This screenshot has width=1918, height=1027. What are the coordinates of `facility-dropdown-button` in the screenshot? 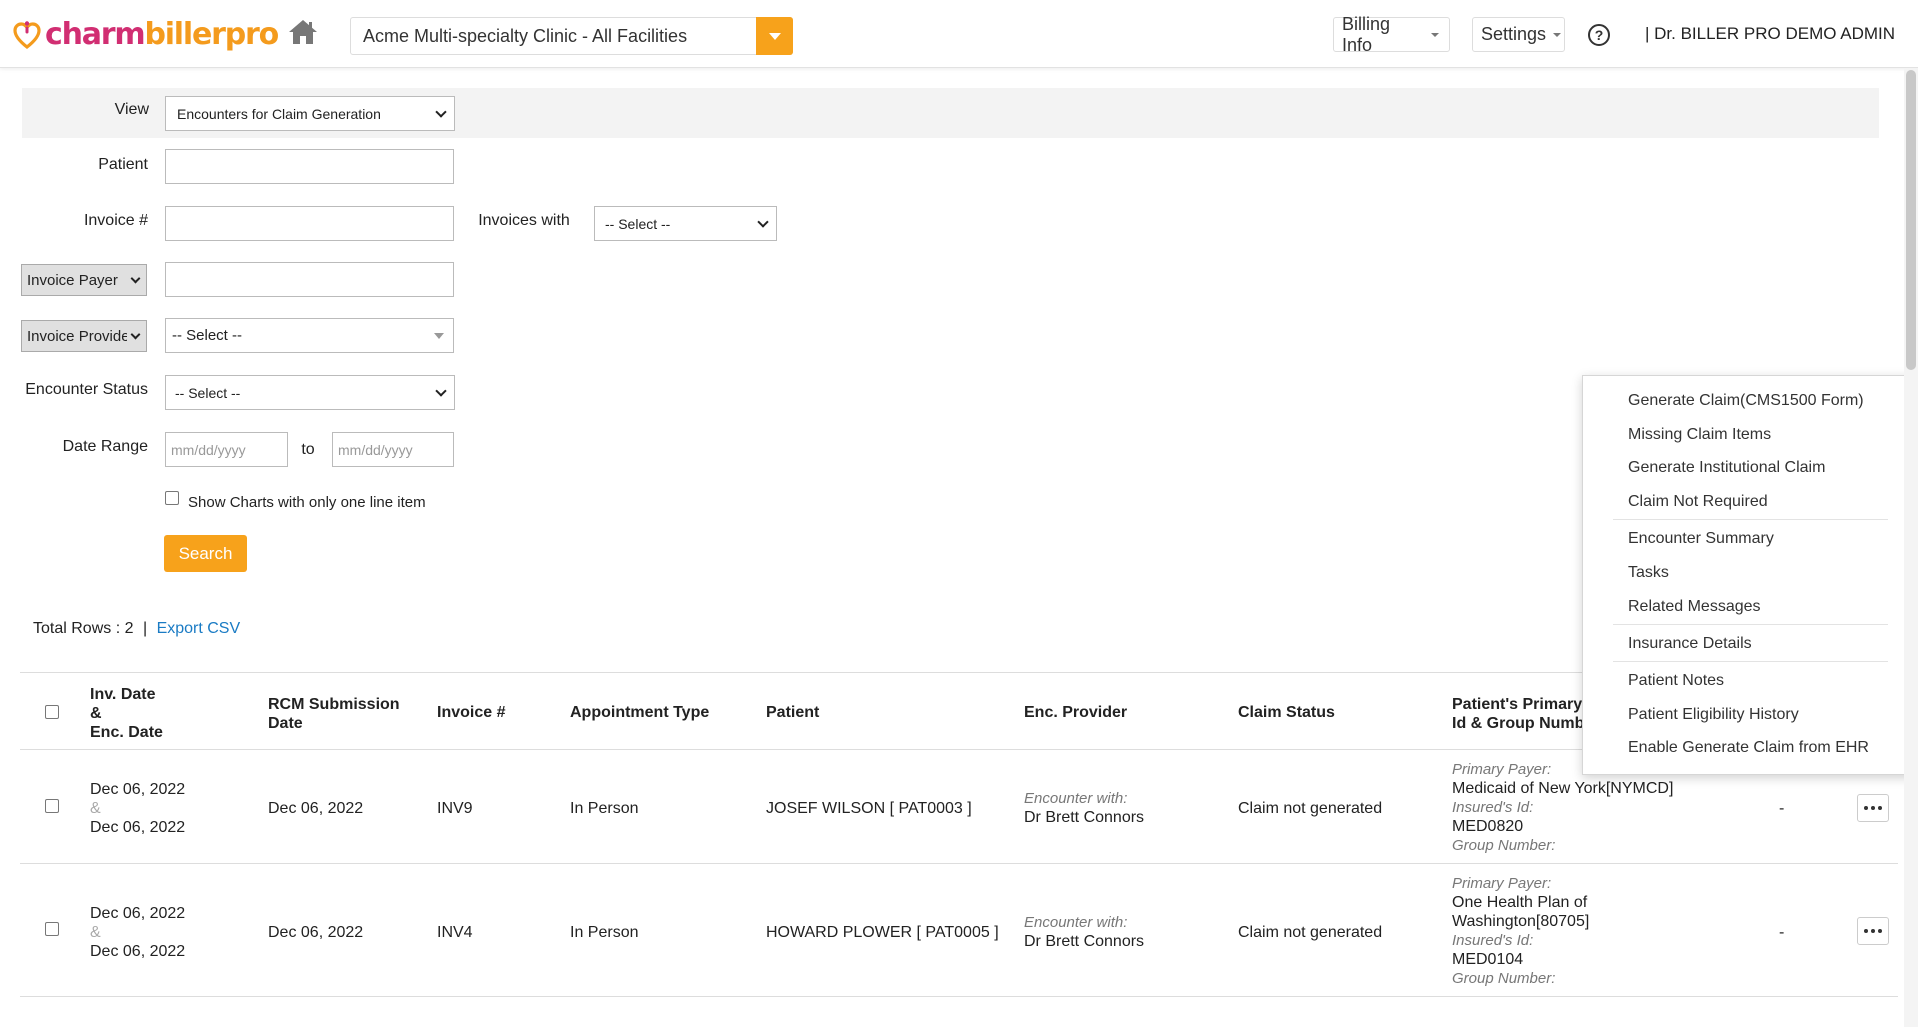 It's located at (774, 36).